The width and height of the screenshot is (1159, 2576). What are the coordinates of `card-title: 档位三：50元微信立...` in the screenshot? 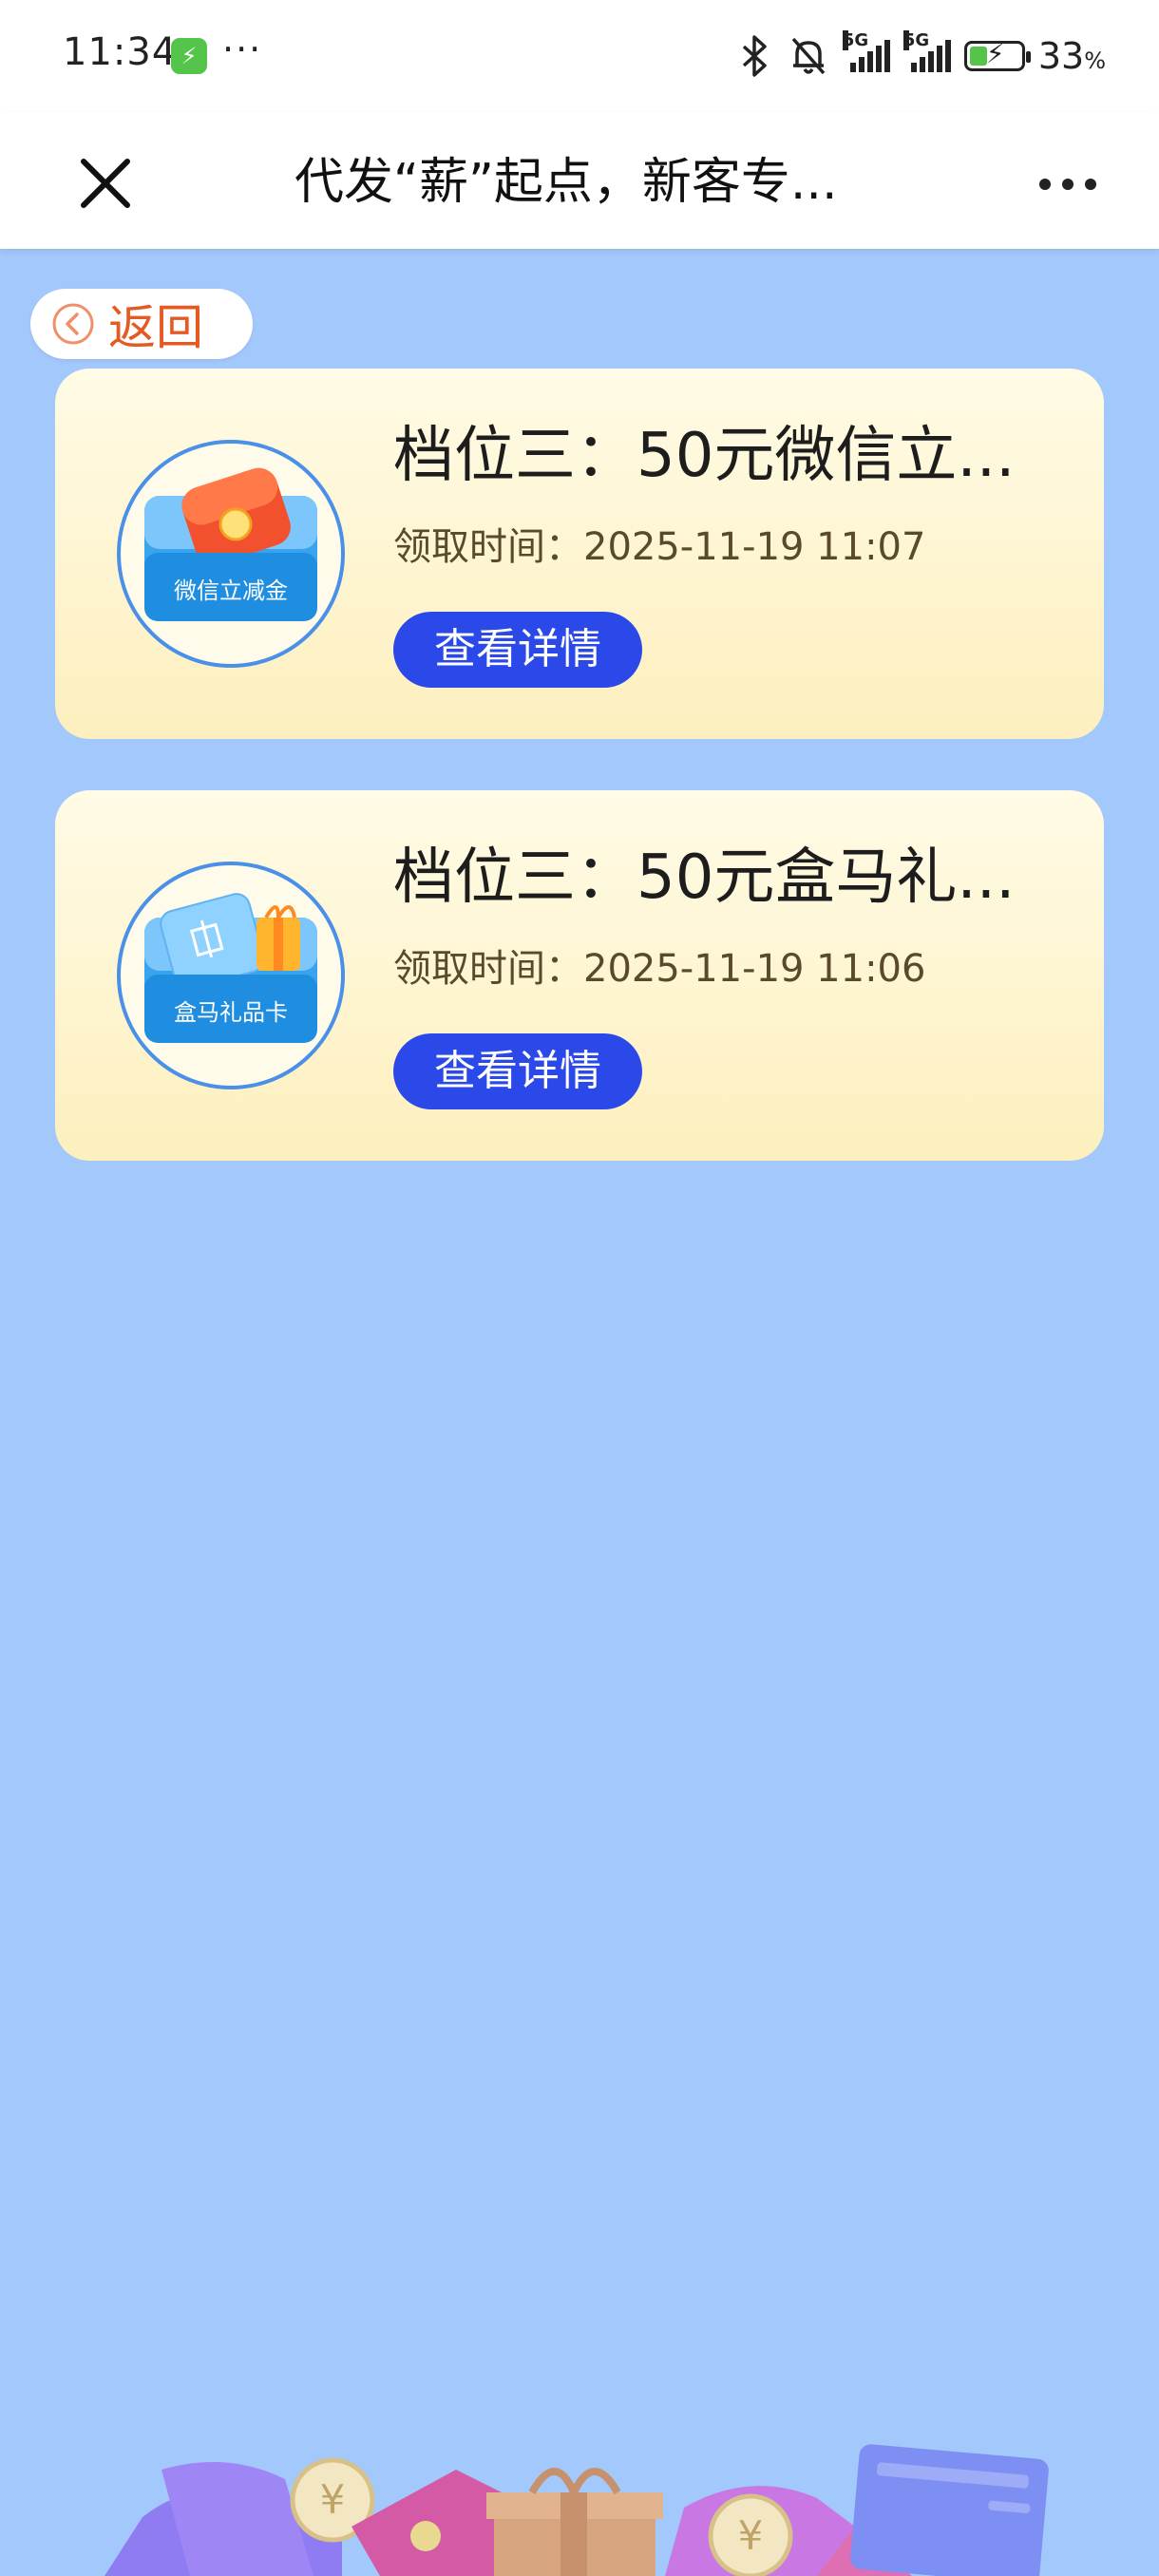 It's located at (704, 456).